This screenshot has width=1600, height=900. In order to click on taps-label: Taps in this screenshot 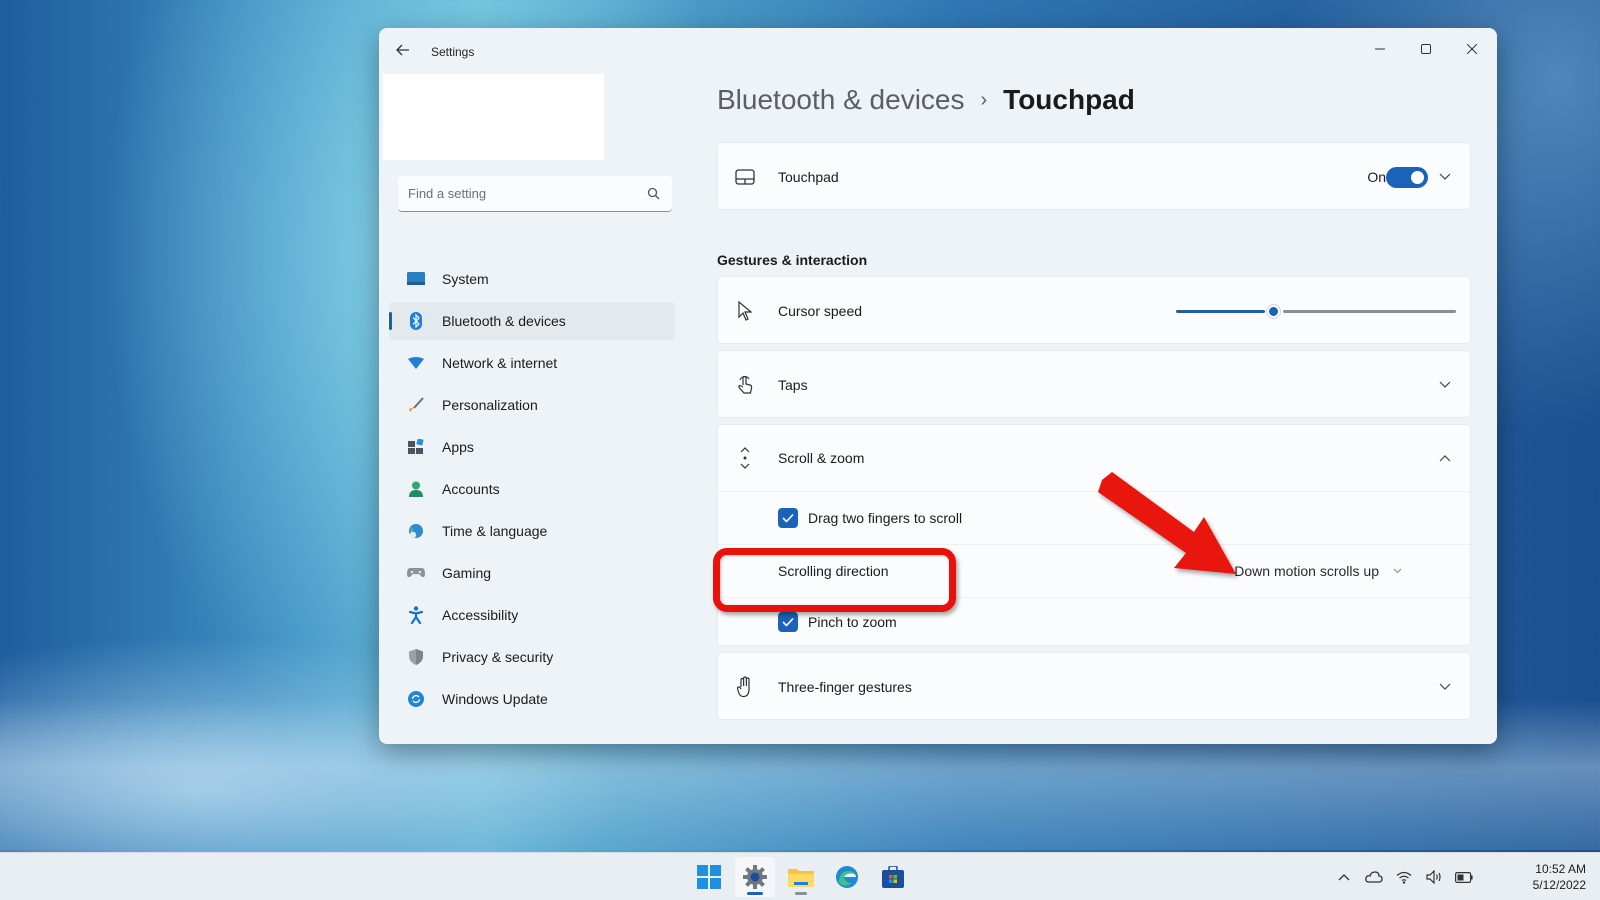, I will do `click(793, 385)`.